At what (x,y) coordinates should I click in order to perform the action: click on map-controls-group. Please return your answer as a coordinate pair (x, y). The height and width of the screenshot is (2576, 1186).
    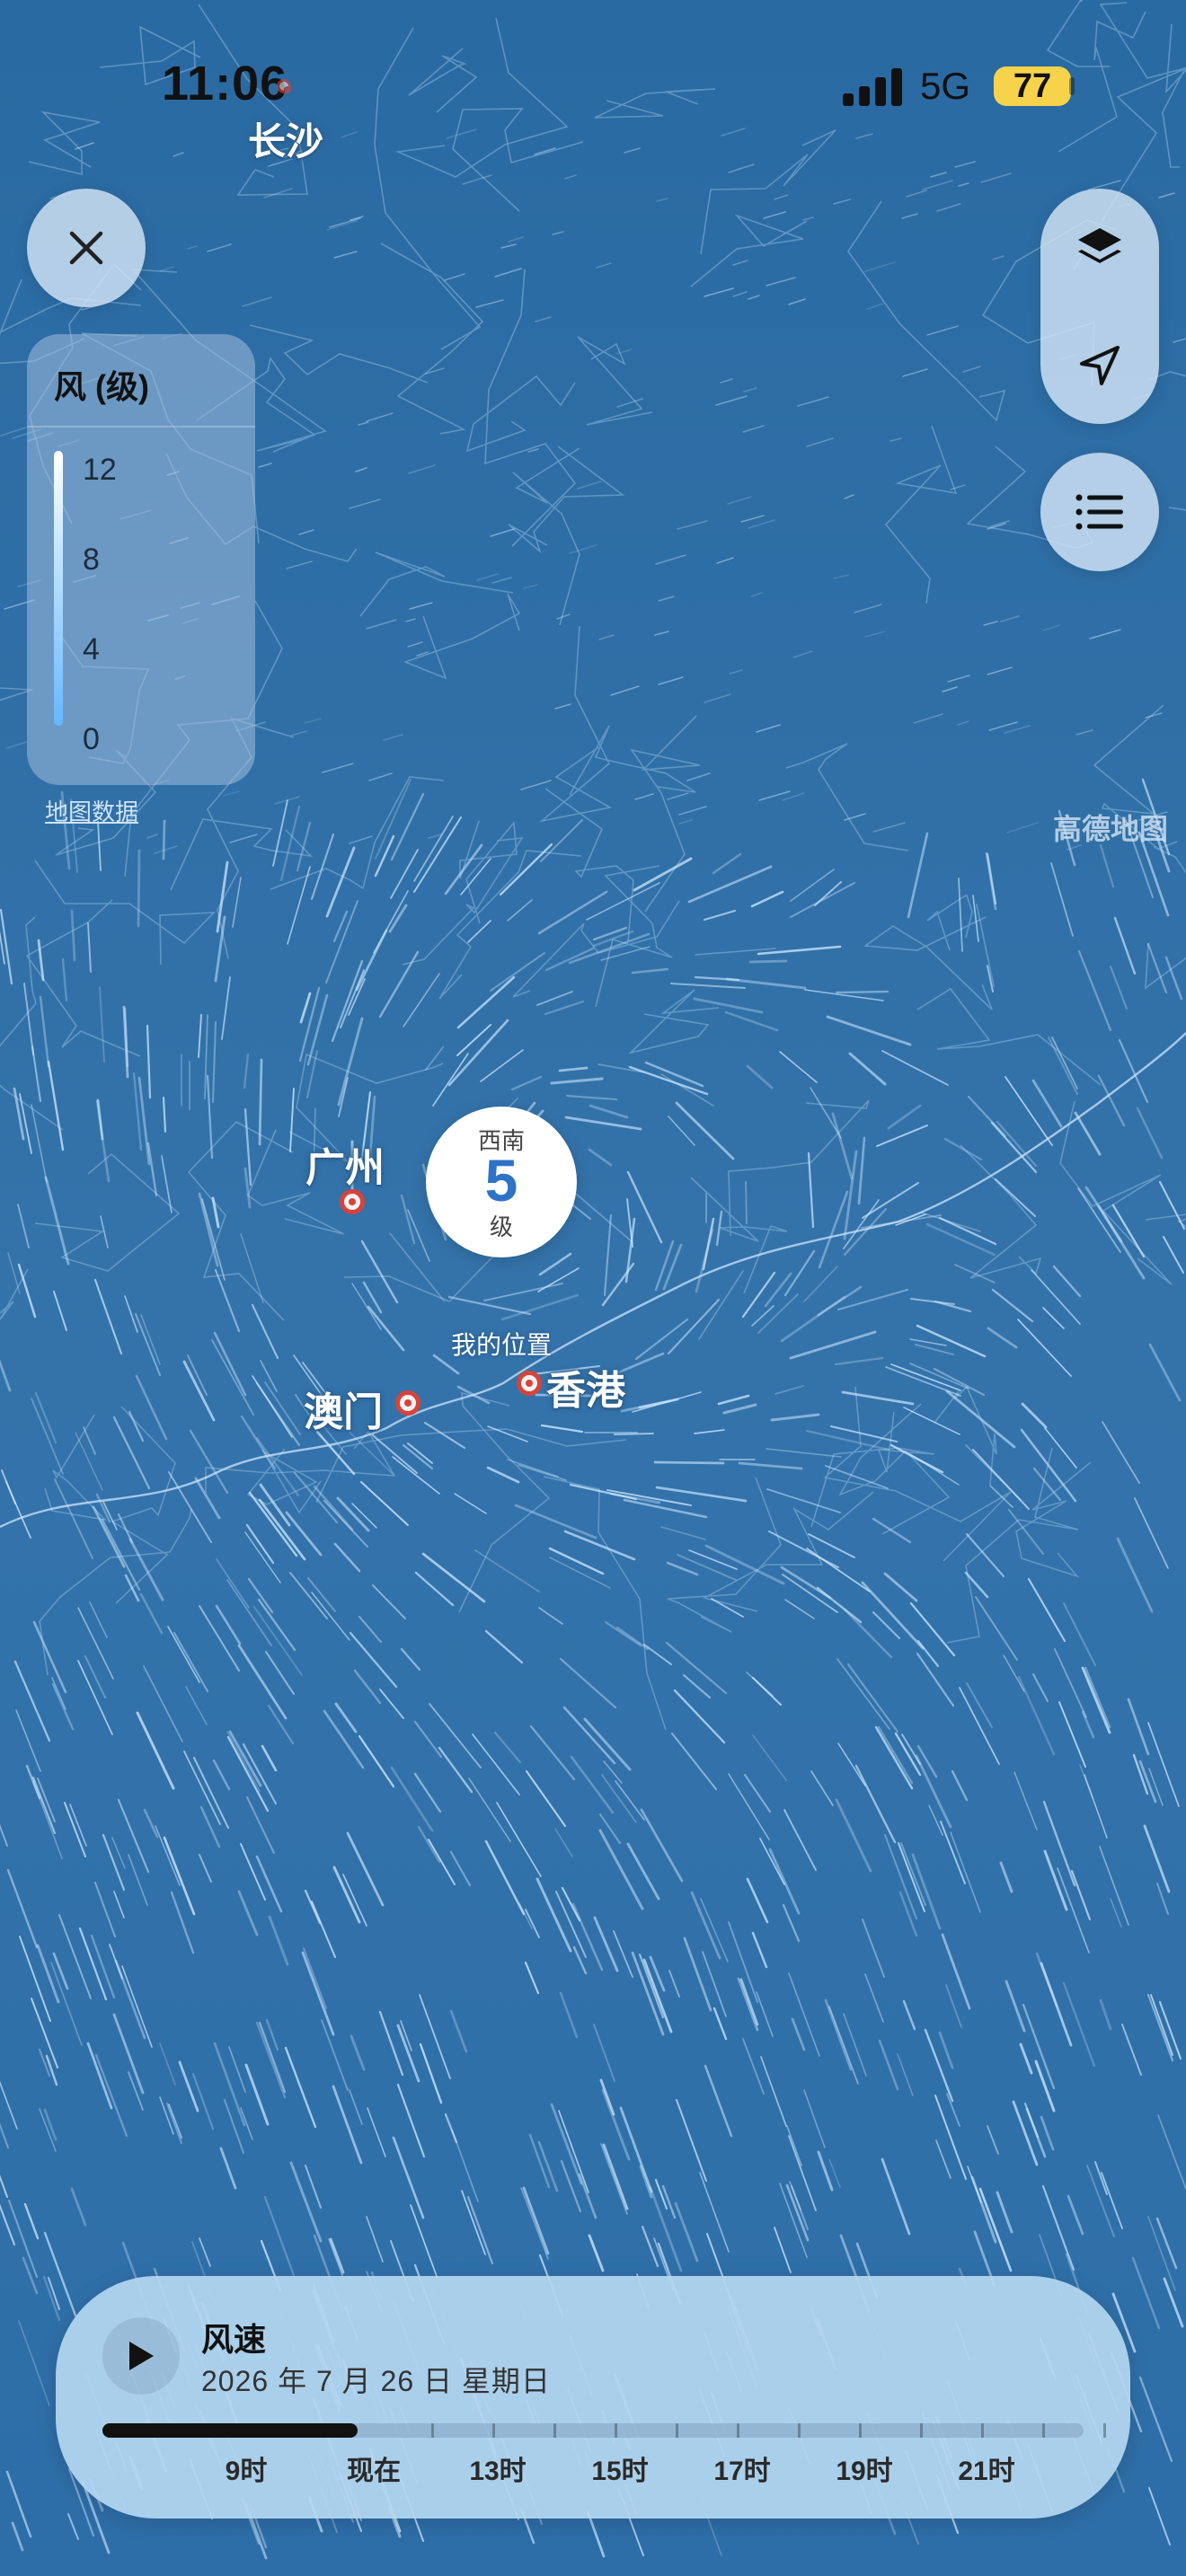
    Looking at the image, I should click on (1099, 306).